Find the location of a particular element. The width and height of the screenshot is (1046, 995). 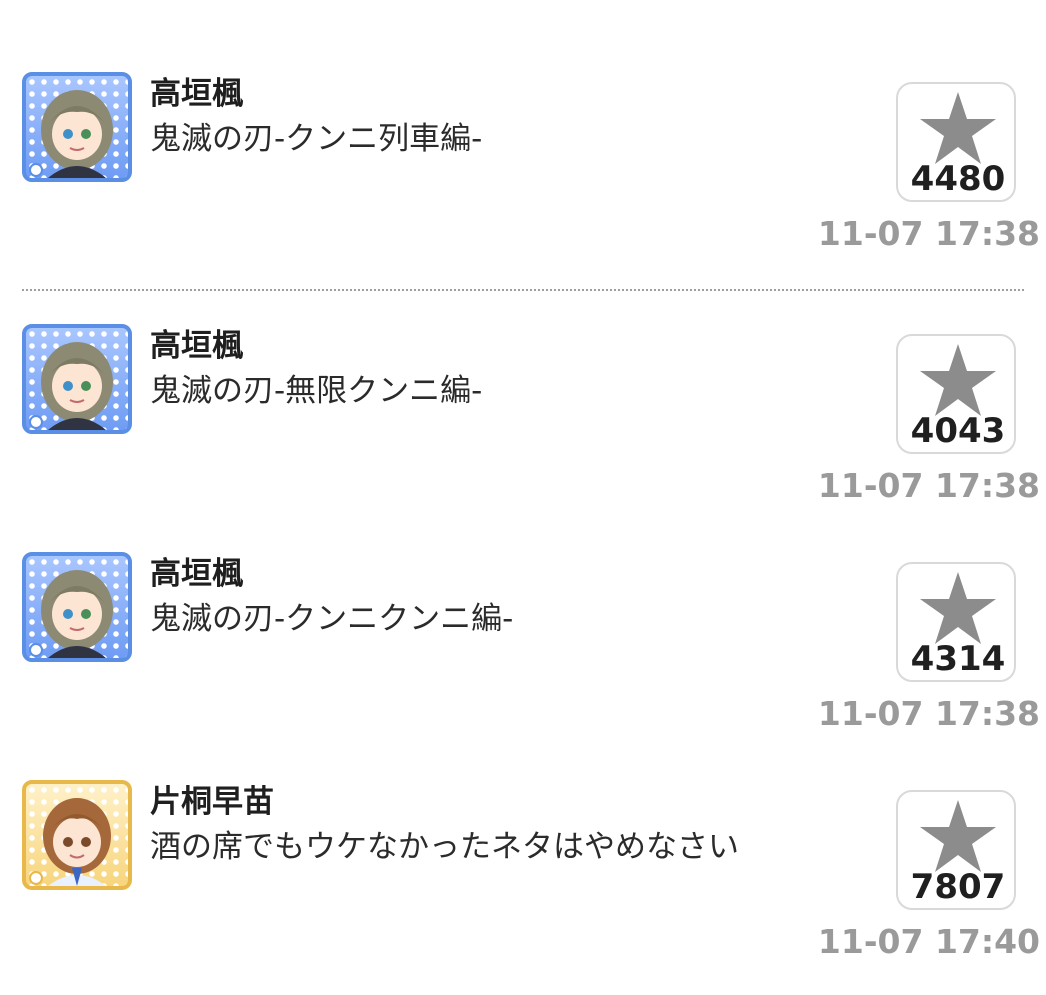

star-button: 4480 is located at coordinates (956, 142).